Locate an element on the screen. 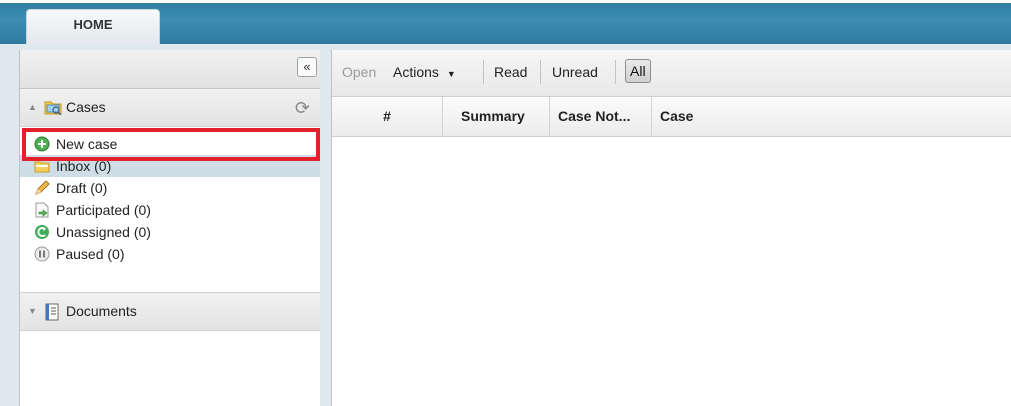  sidebar-item-unassigned: Unassigned (0) is located at coordinates (170, 232).